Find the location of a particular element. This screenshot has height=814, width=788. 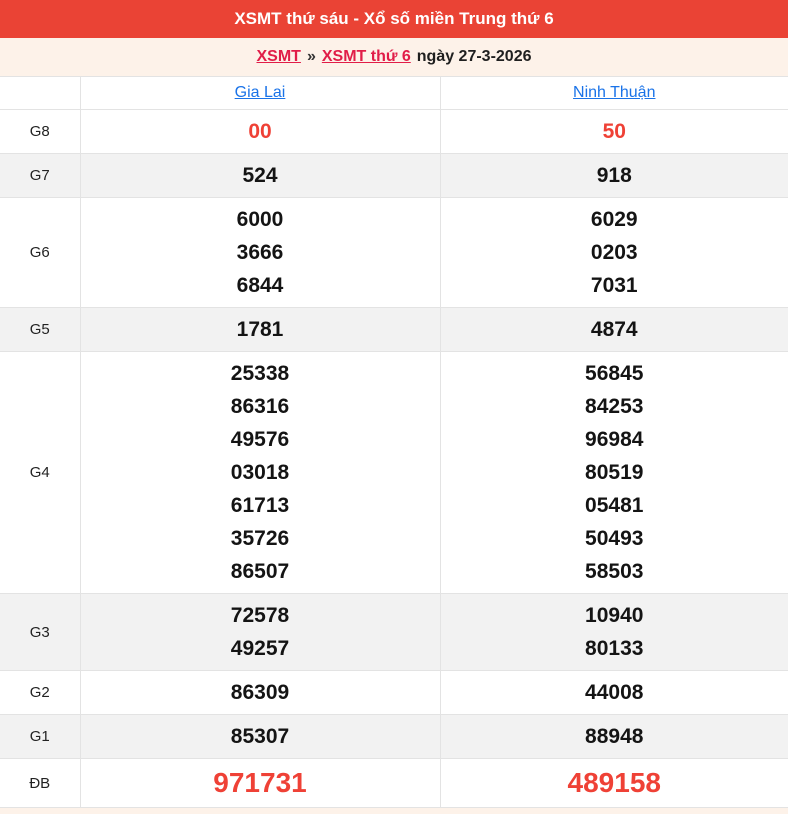

prize-row-g5: G5 1781 4874 is located at coordinates (394, 329).